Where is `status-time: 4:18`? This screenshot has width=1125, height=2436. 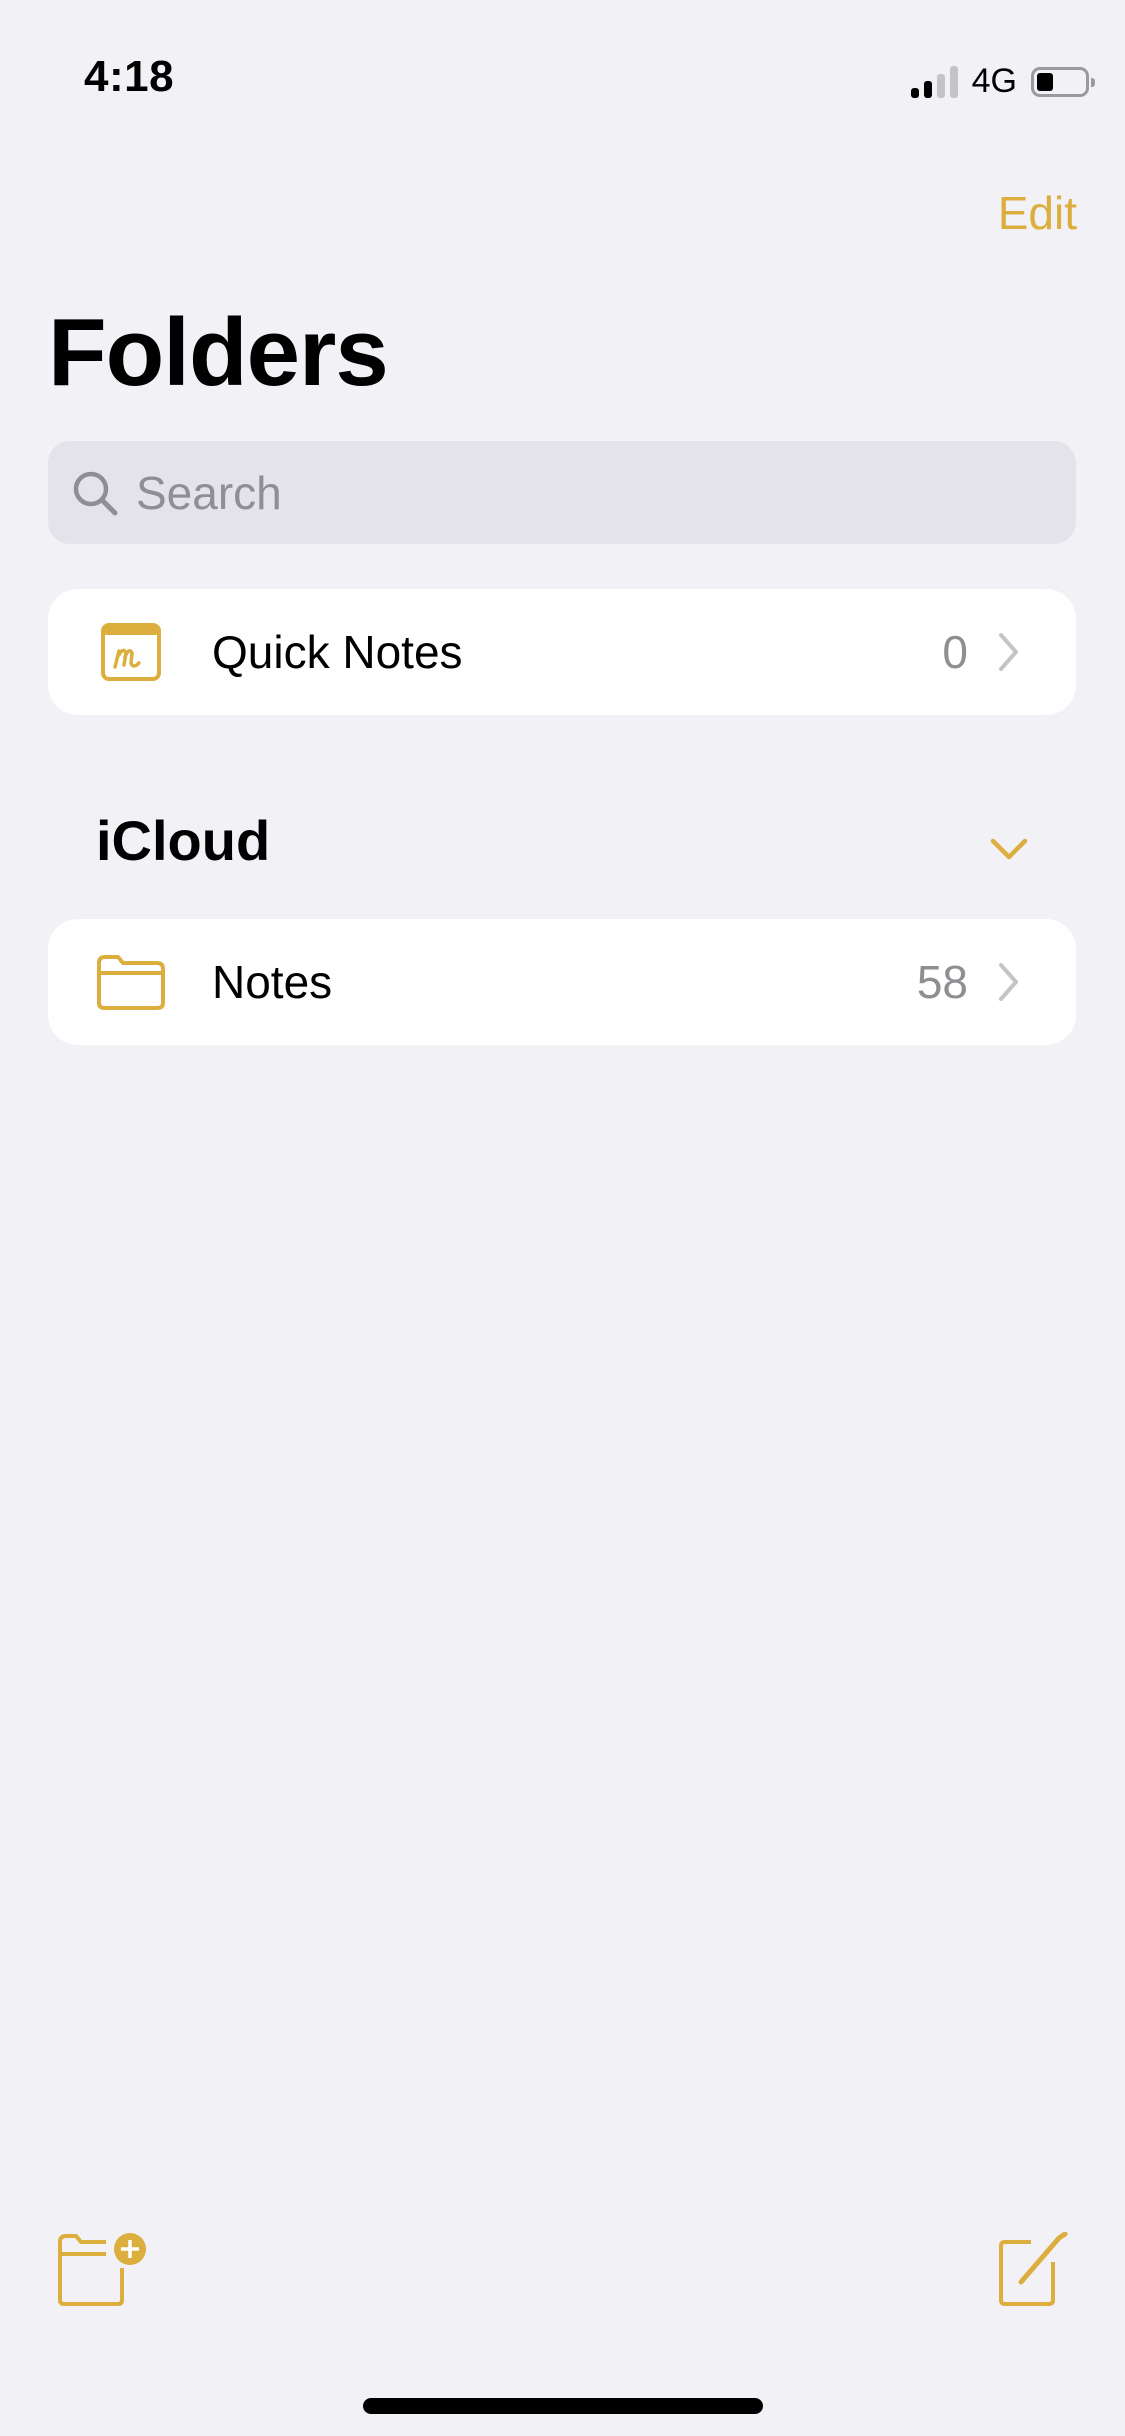
status-time: 4:18 is located at coordinates (129, 76).